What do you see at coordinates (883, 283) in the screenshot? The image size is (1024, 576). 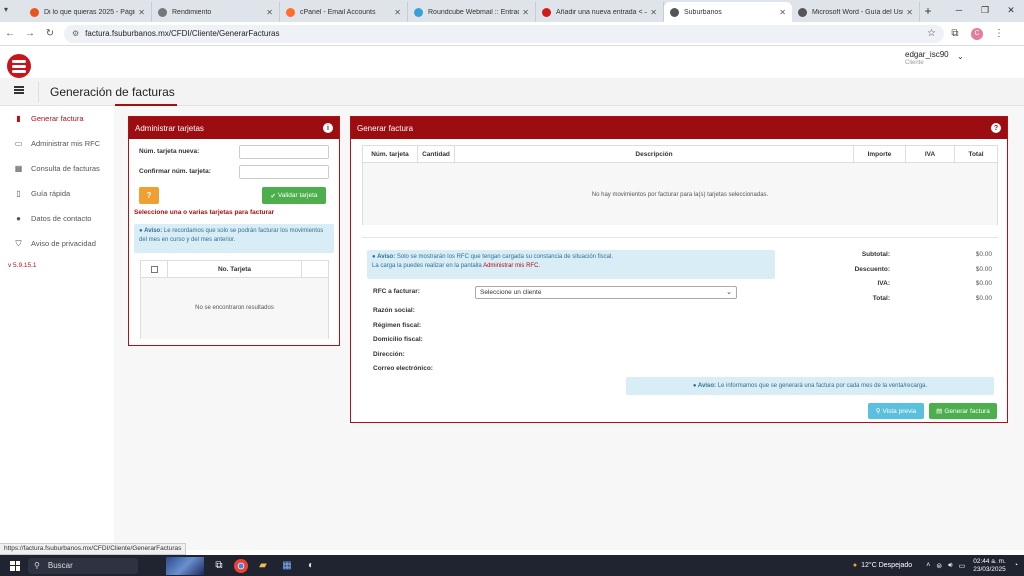 I see `total-label: IVA:` at bounding box center [883, 283].